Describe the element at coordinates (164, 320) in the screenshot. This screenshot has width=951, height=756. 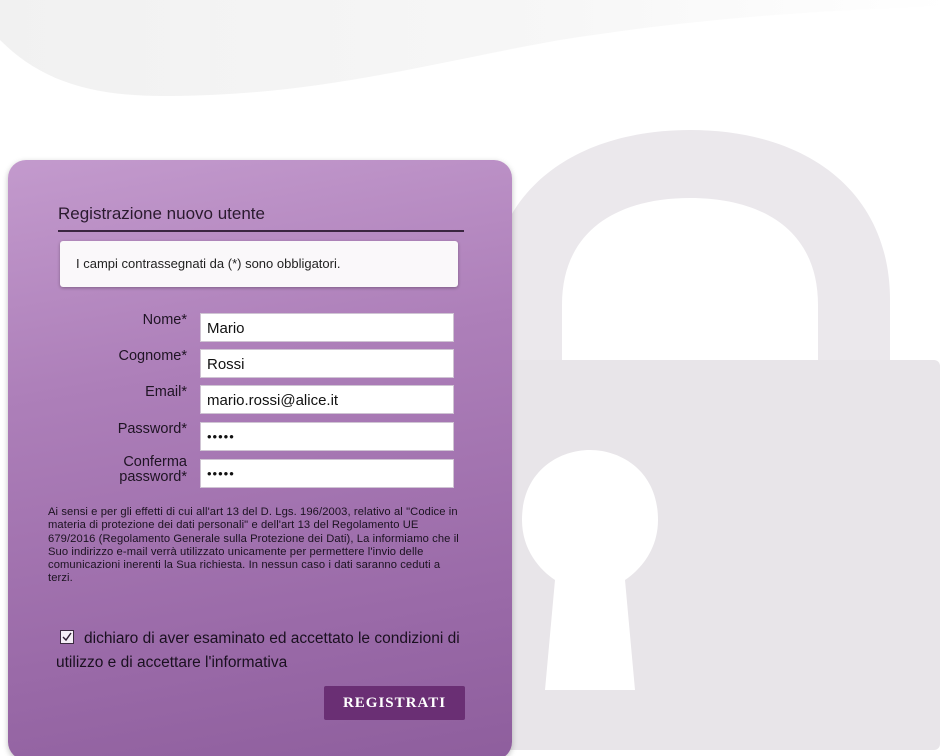
I see `nome-label: Nome*` at that location.